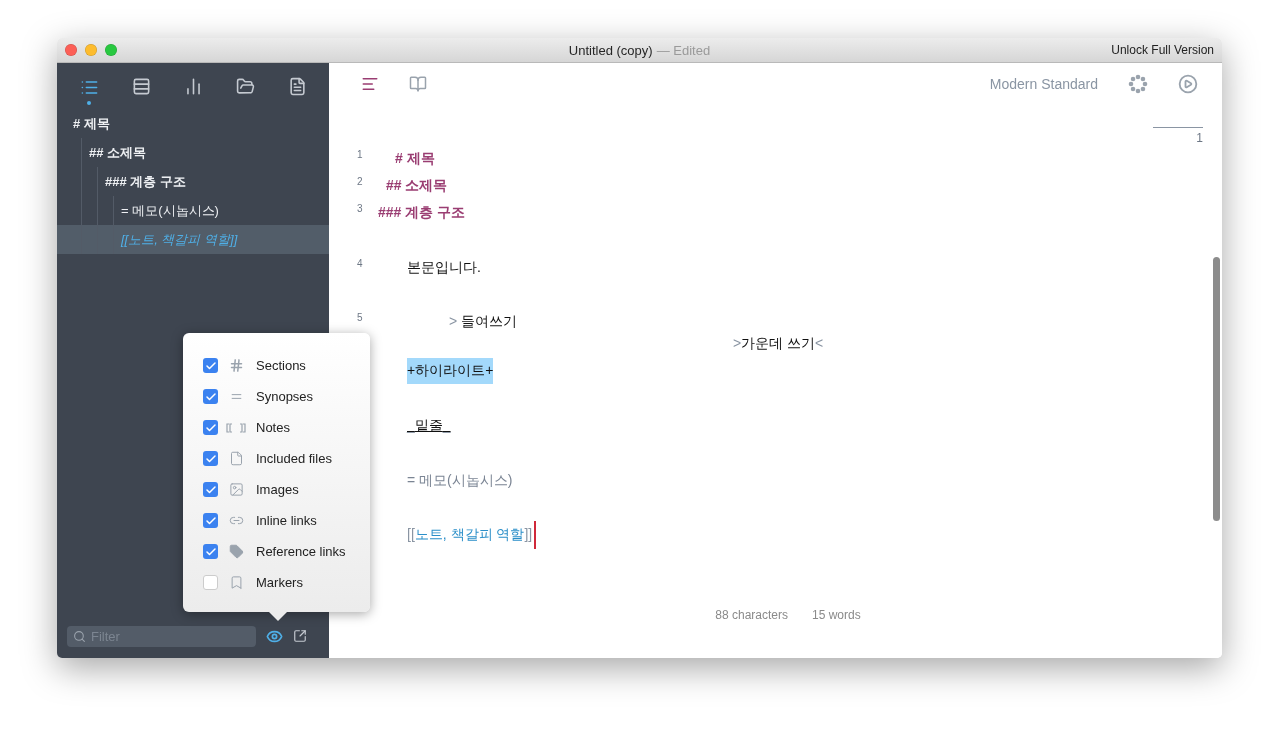 Image resolution: width=1280 pixels, height=735 pixels. What do you see at coordinates (297, 86) in the screenshot?
I see `document-tab-icon` at bounding box center [297, 86].